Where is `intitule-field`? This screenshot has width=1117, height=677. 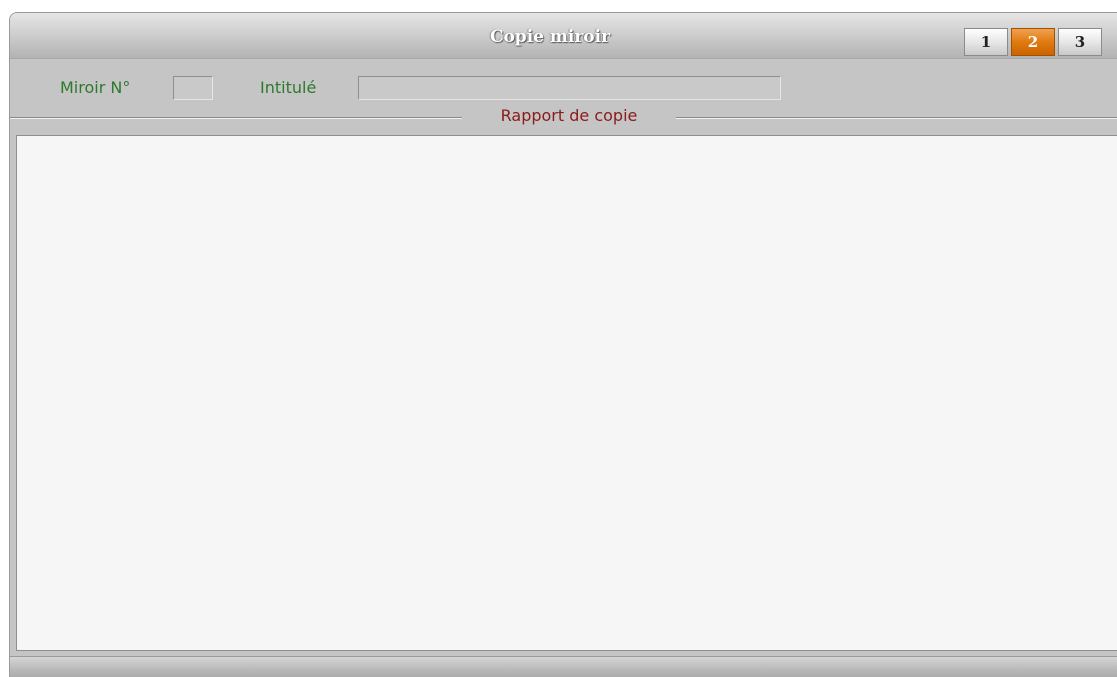 intitule-field is located at coordinates (569, 88).